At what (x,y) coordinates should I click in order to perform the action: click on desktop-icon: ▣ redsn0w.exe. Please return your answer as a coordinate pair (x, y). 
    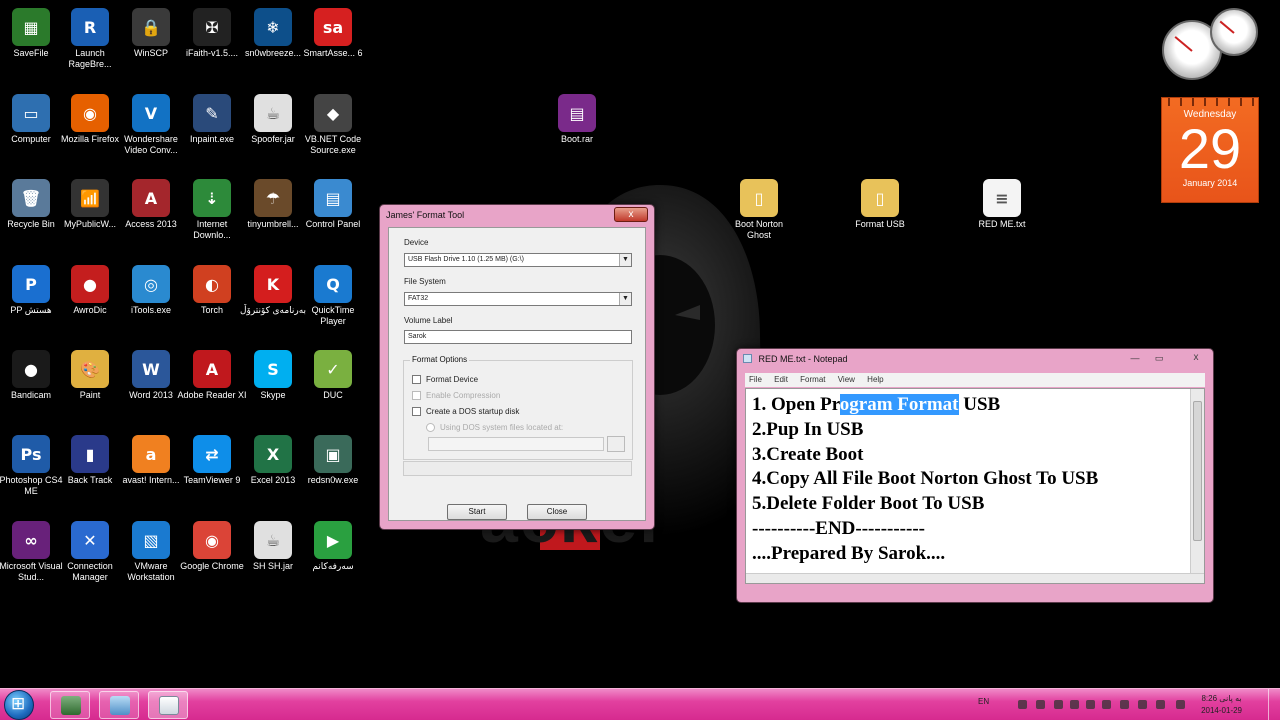
    Looking at the image, I should click on (333, 472).